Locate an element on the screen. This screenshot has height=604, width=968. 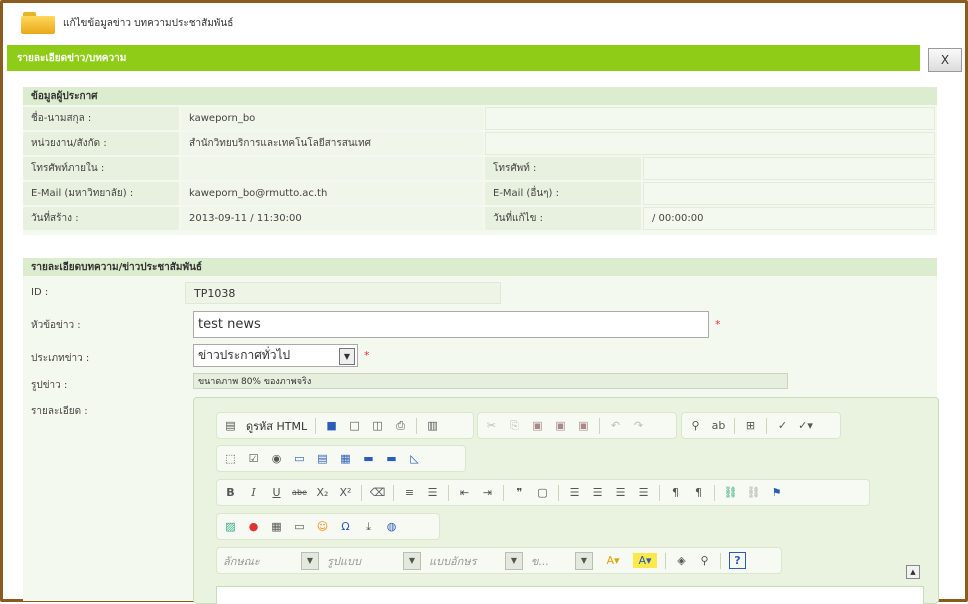
required-mark: * is located at coordinates (718, 324).